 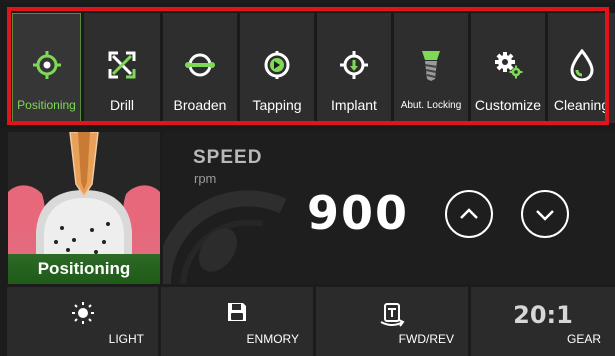 What do you see at coordinates (426, 339) in the screenshot?
I see `direction-label: FWD/REV` at bounding box center [426, 339].